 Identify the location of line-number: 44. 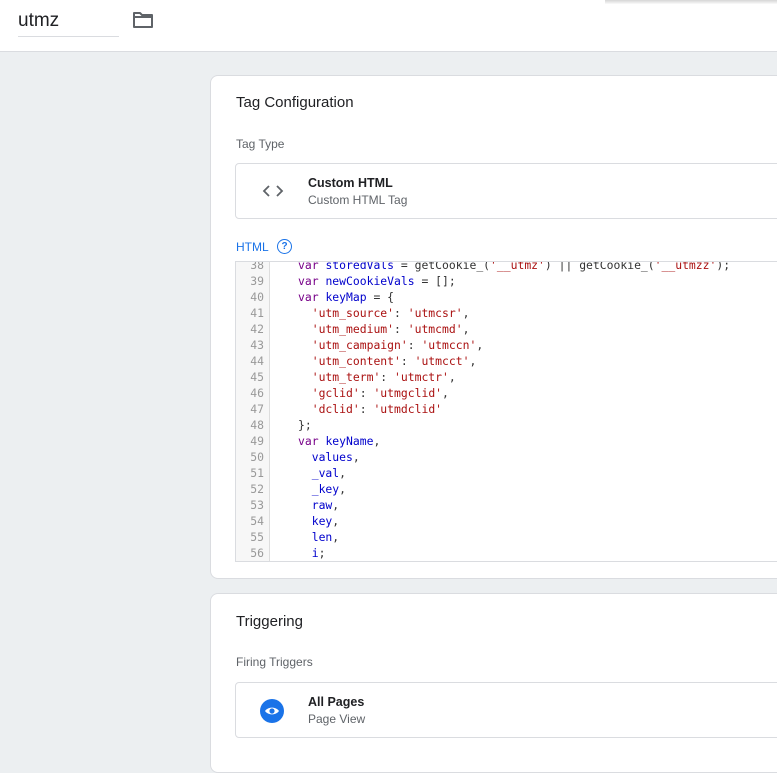
(257, 361).